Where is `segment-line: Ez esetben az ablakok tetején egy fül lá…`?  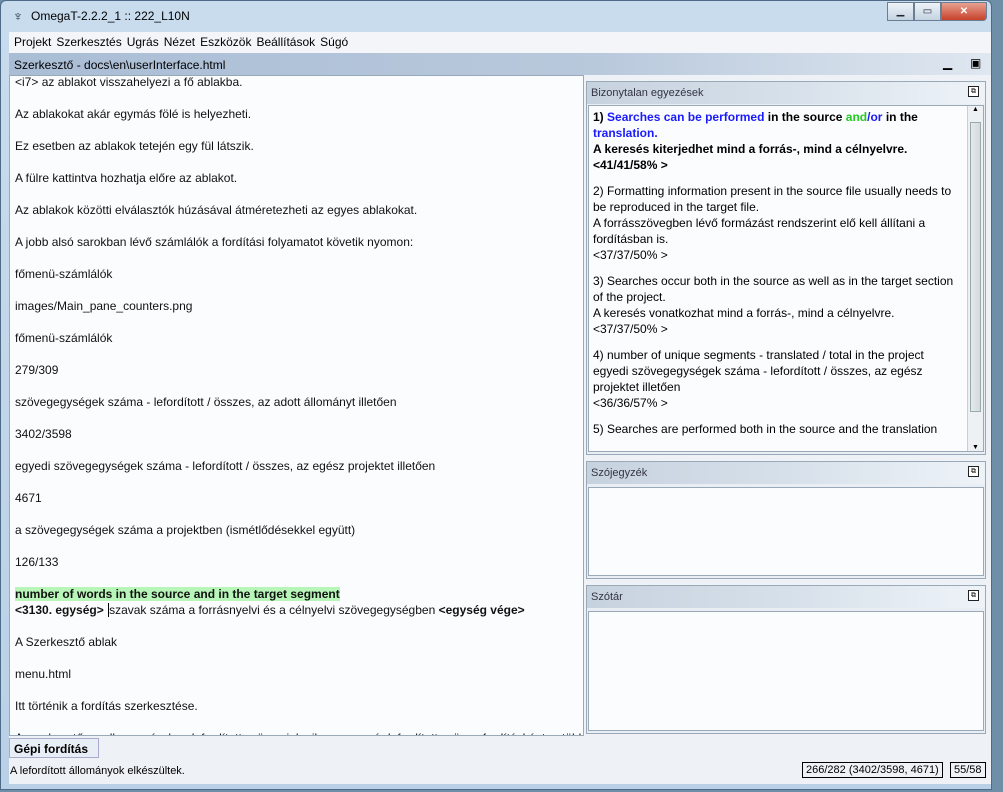 segment-line: Ez esetben az ablakok tetején egy fül lá… is located at coordinates (134, 146).